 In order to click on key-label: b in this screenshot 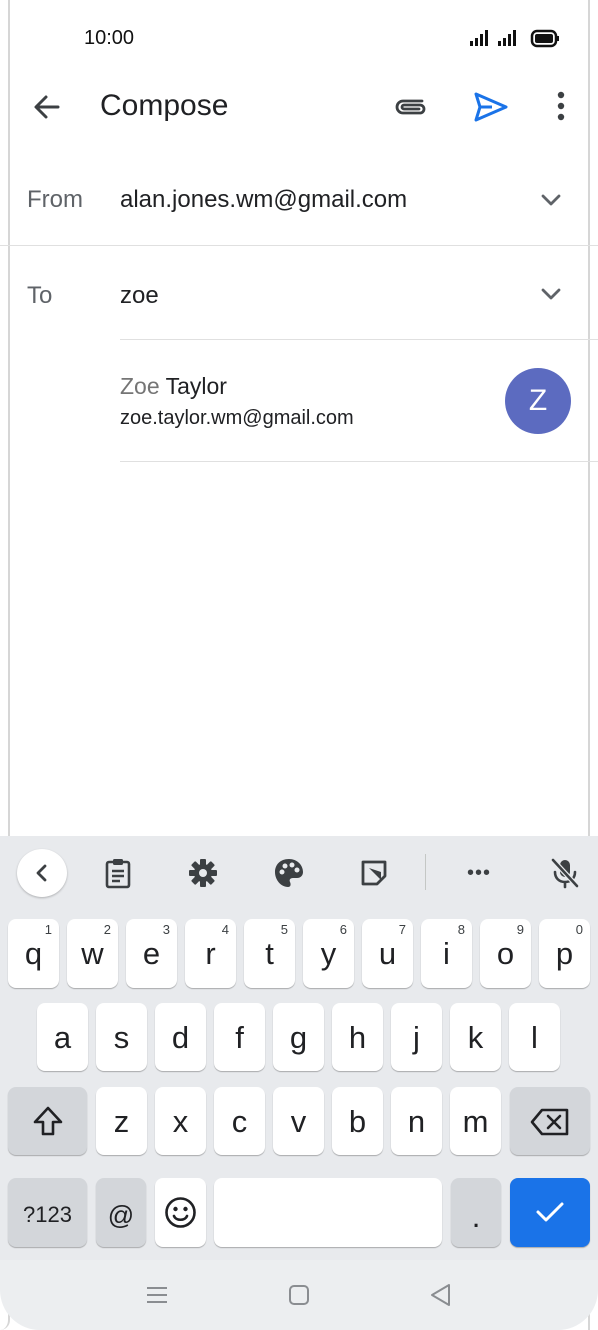, I will do `click(357, 1121)`.